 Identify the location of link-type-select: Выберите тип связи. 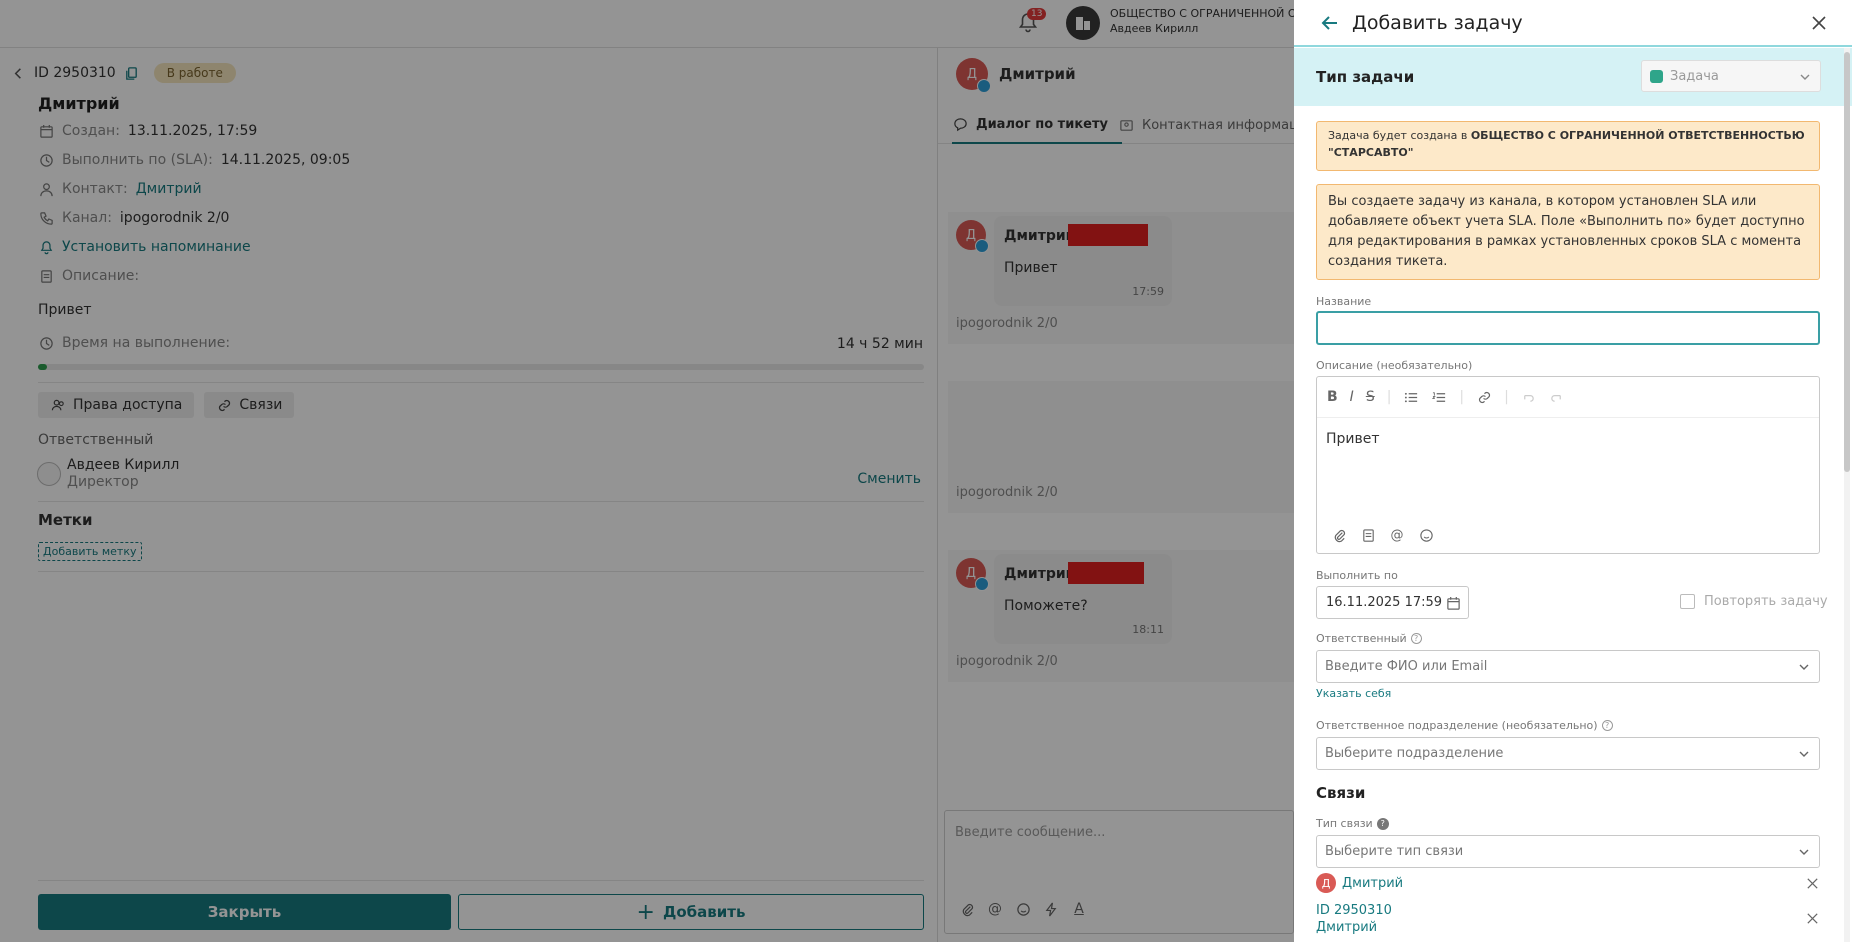
(1568, 851).